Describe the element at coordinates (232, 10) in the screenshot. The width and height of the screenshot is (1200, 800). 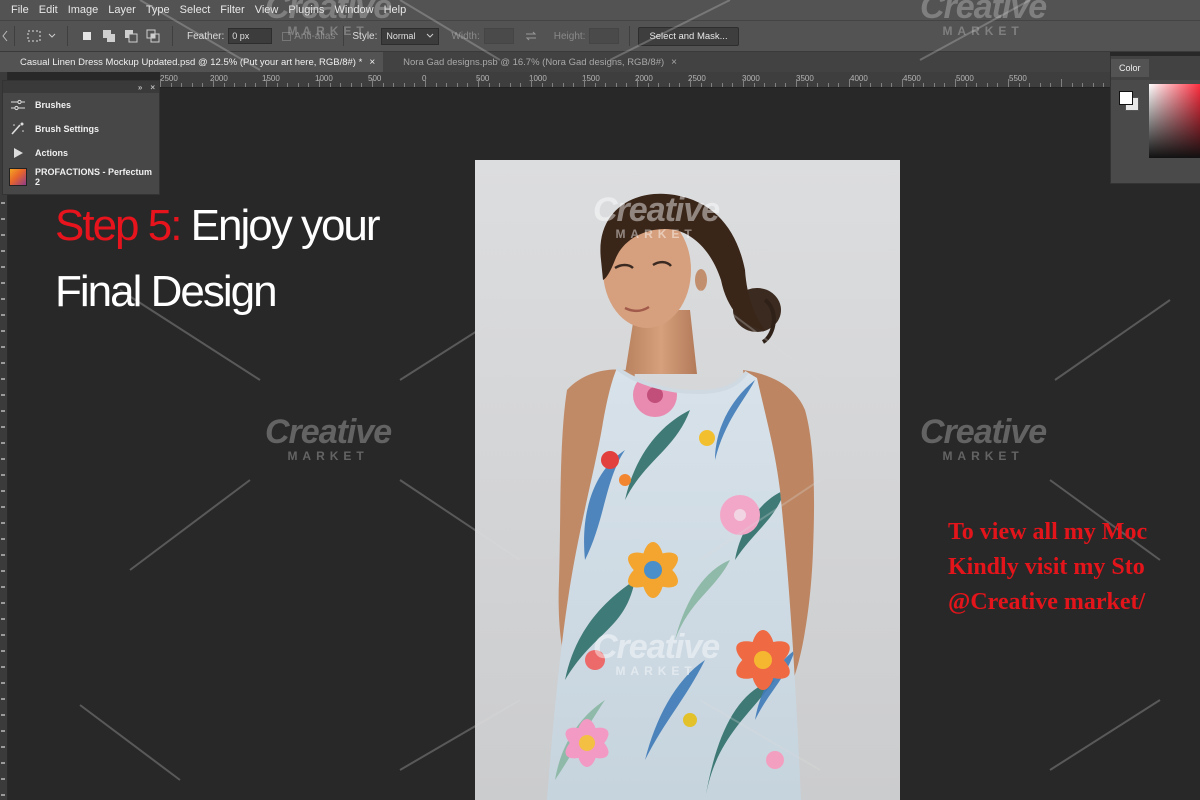
I see `menu-filter: Filter` at that location.